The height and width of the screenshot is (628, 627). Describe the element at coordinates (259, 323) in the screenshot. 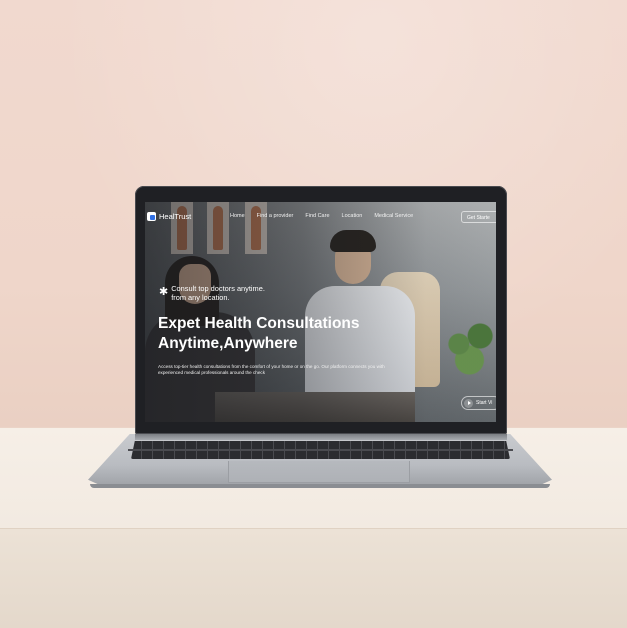

I see `headline-line-1: Expet Health Consultations` at that location.